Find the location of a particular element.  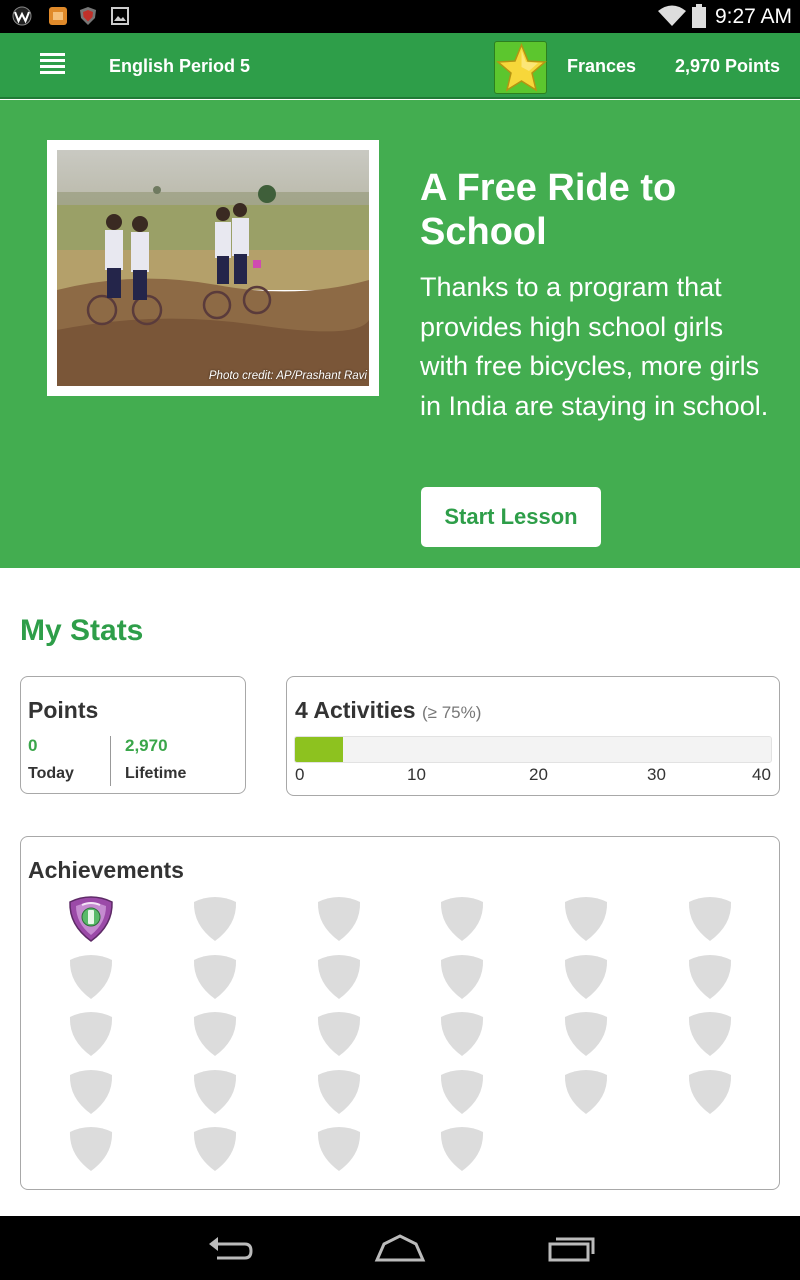

photo-credit: Photo credit: AP/Prashant Ravi is located at coordinates (287, 376).